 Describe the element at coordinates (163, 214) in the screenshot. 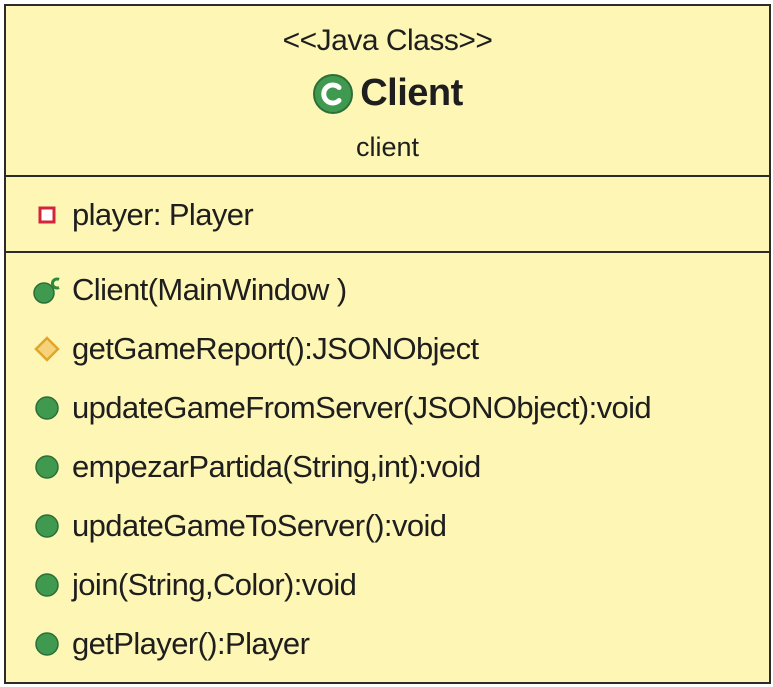

I see `attribute-text: player: Player` at that location.